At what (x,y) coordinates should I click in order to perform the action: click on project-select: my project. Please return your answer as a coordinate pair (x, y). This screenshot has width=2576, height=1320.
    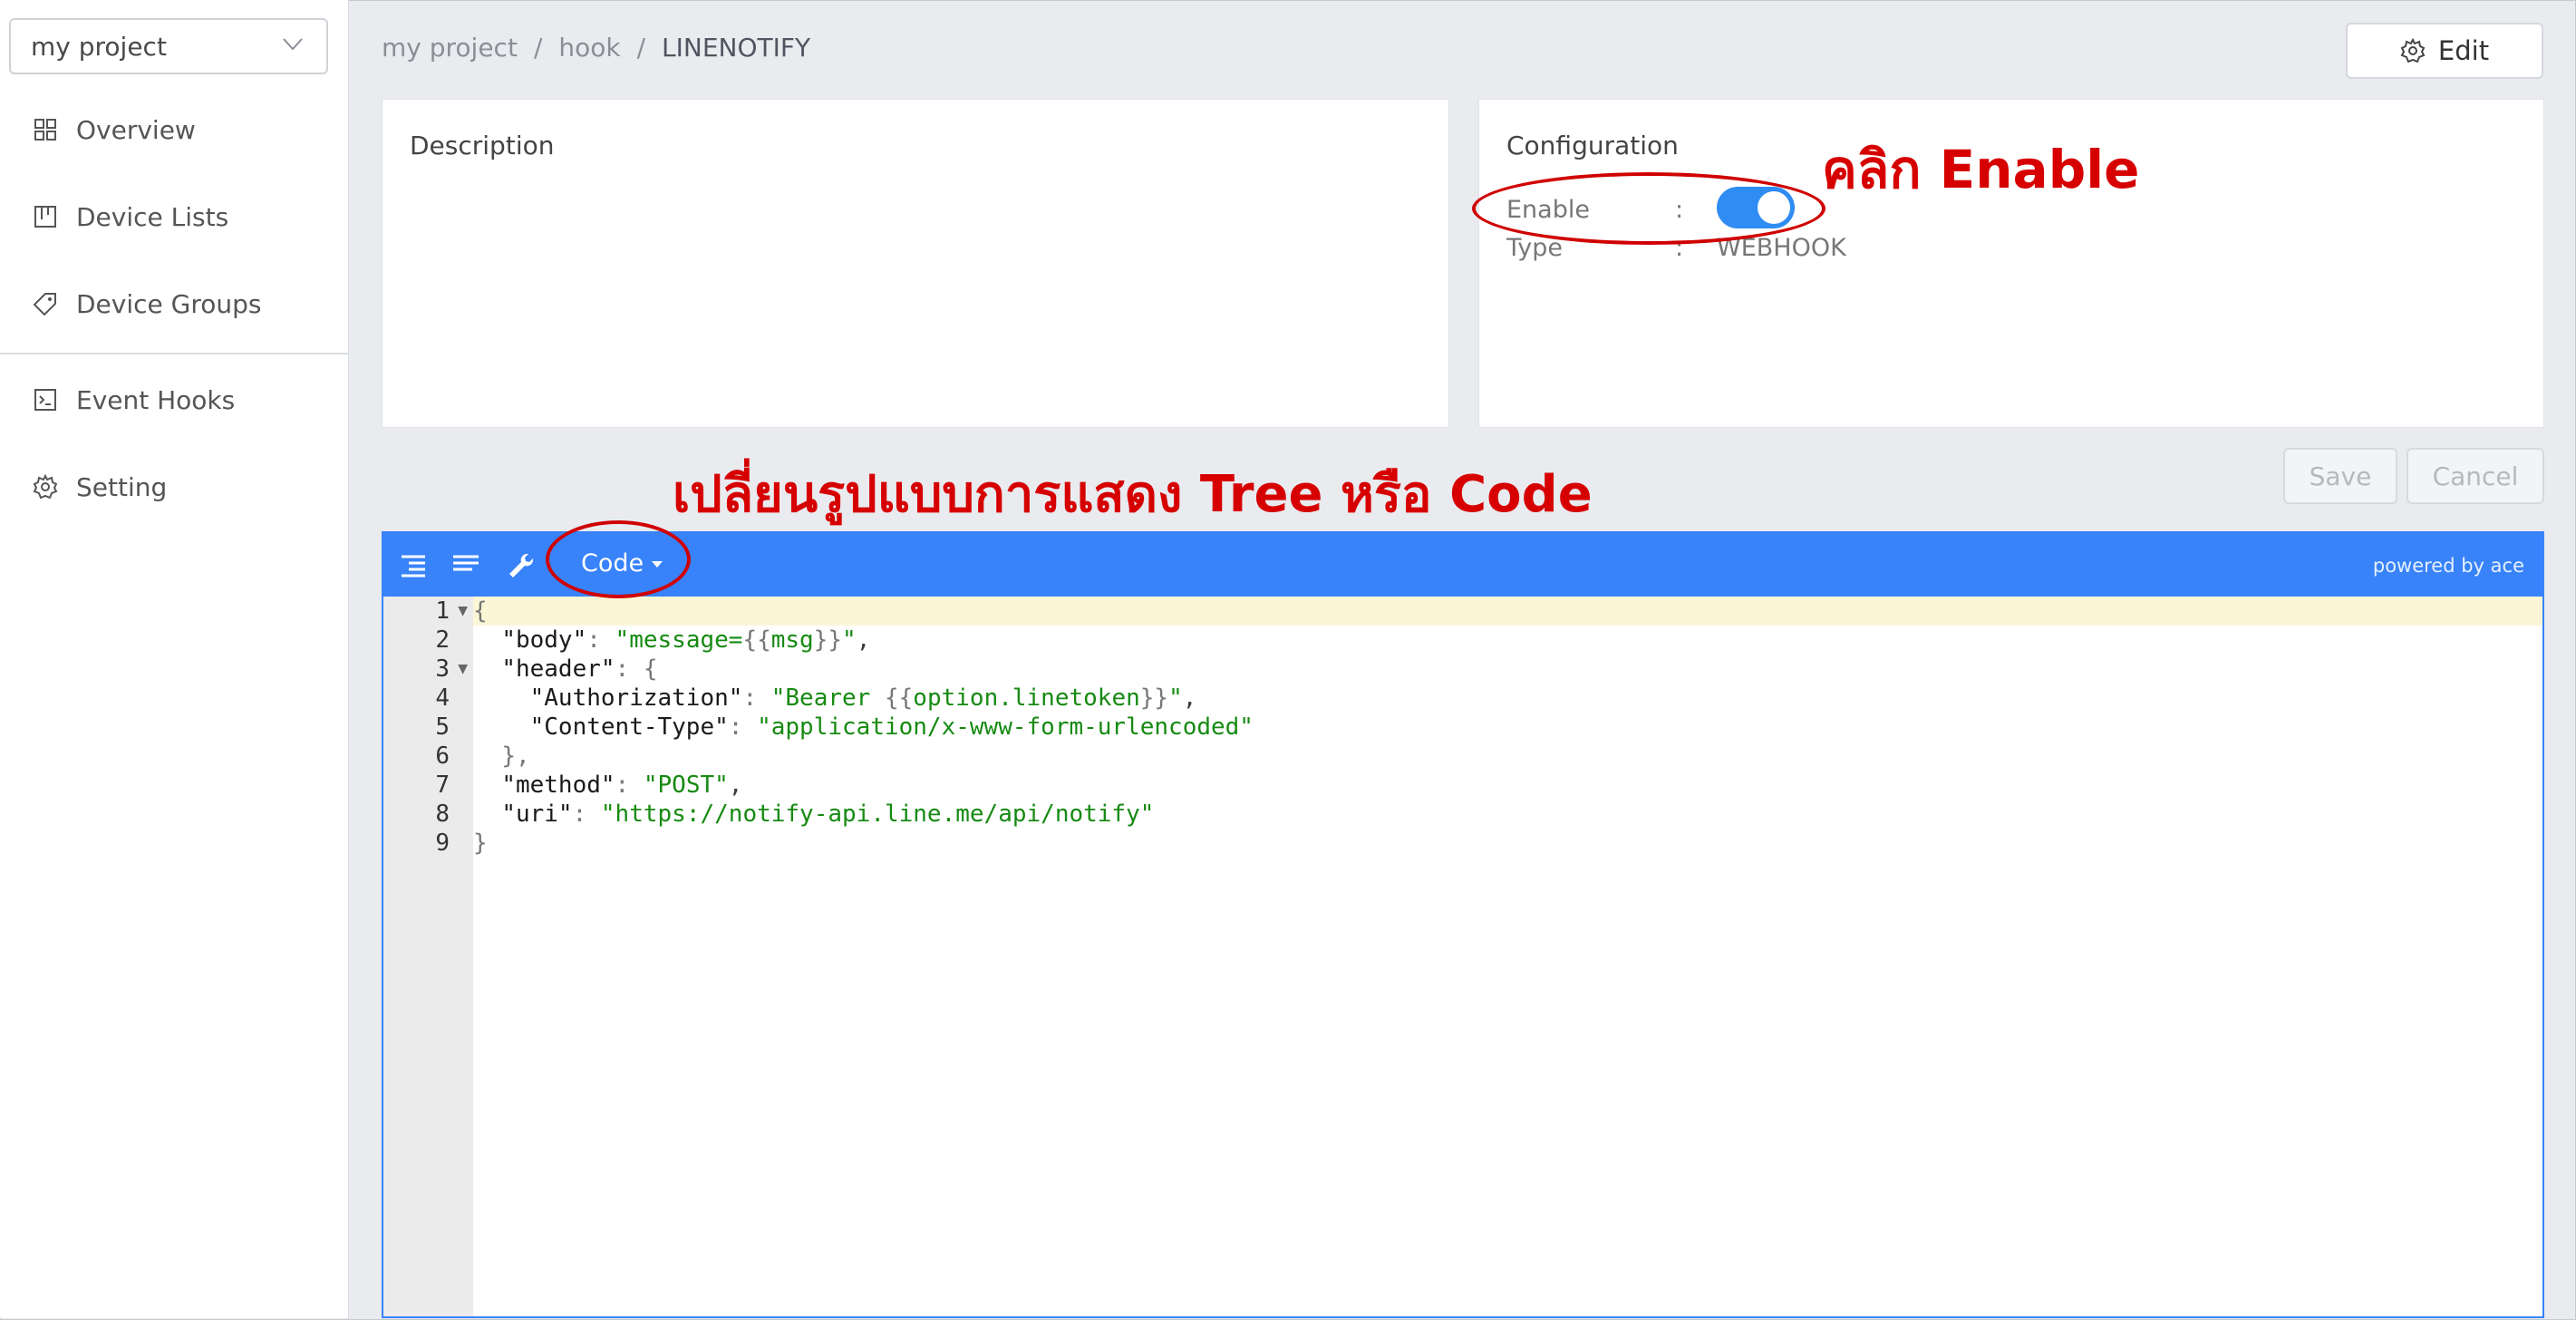
    Looking at the image, I should click on (168, 46).